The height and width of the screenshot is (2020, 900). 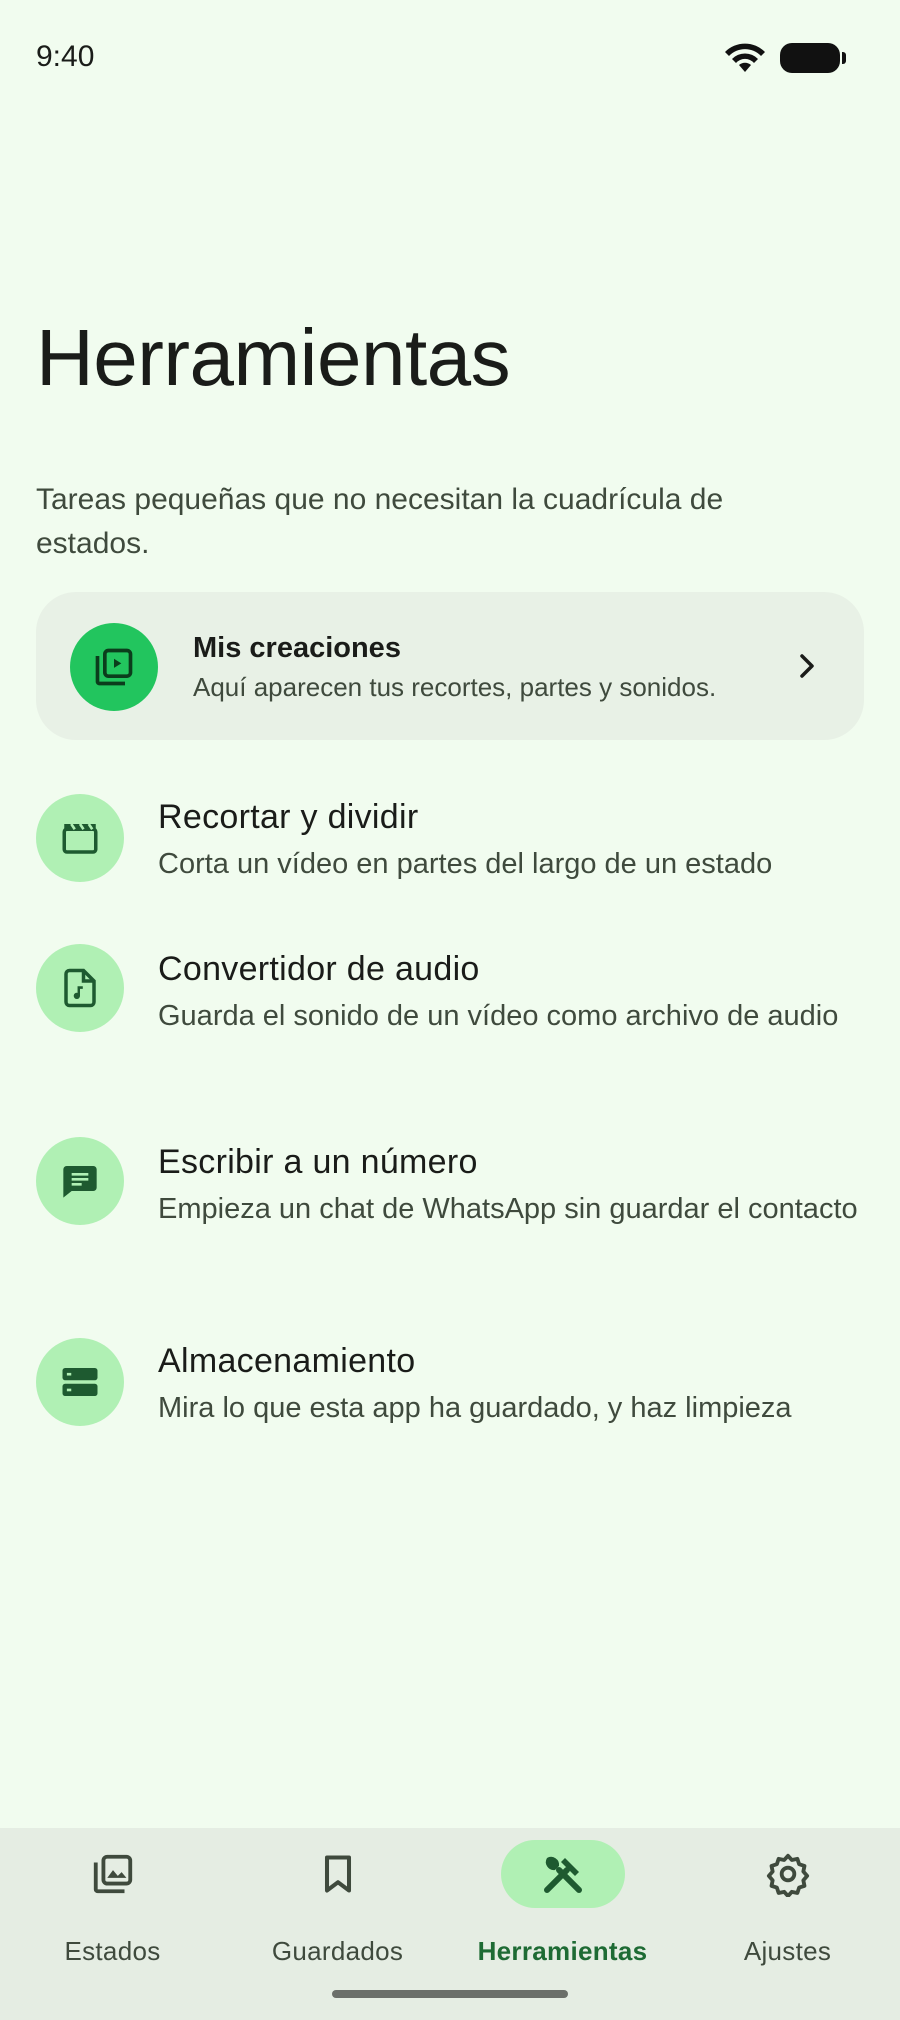 I want to click on nav-label: Guardados, so click(x=337, y=1951).